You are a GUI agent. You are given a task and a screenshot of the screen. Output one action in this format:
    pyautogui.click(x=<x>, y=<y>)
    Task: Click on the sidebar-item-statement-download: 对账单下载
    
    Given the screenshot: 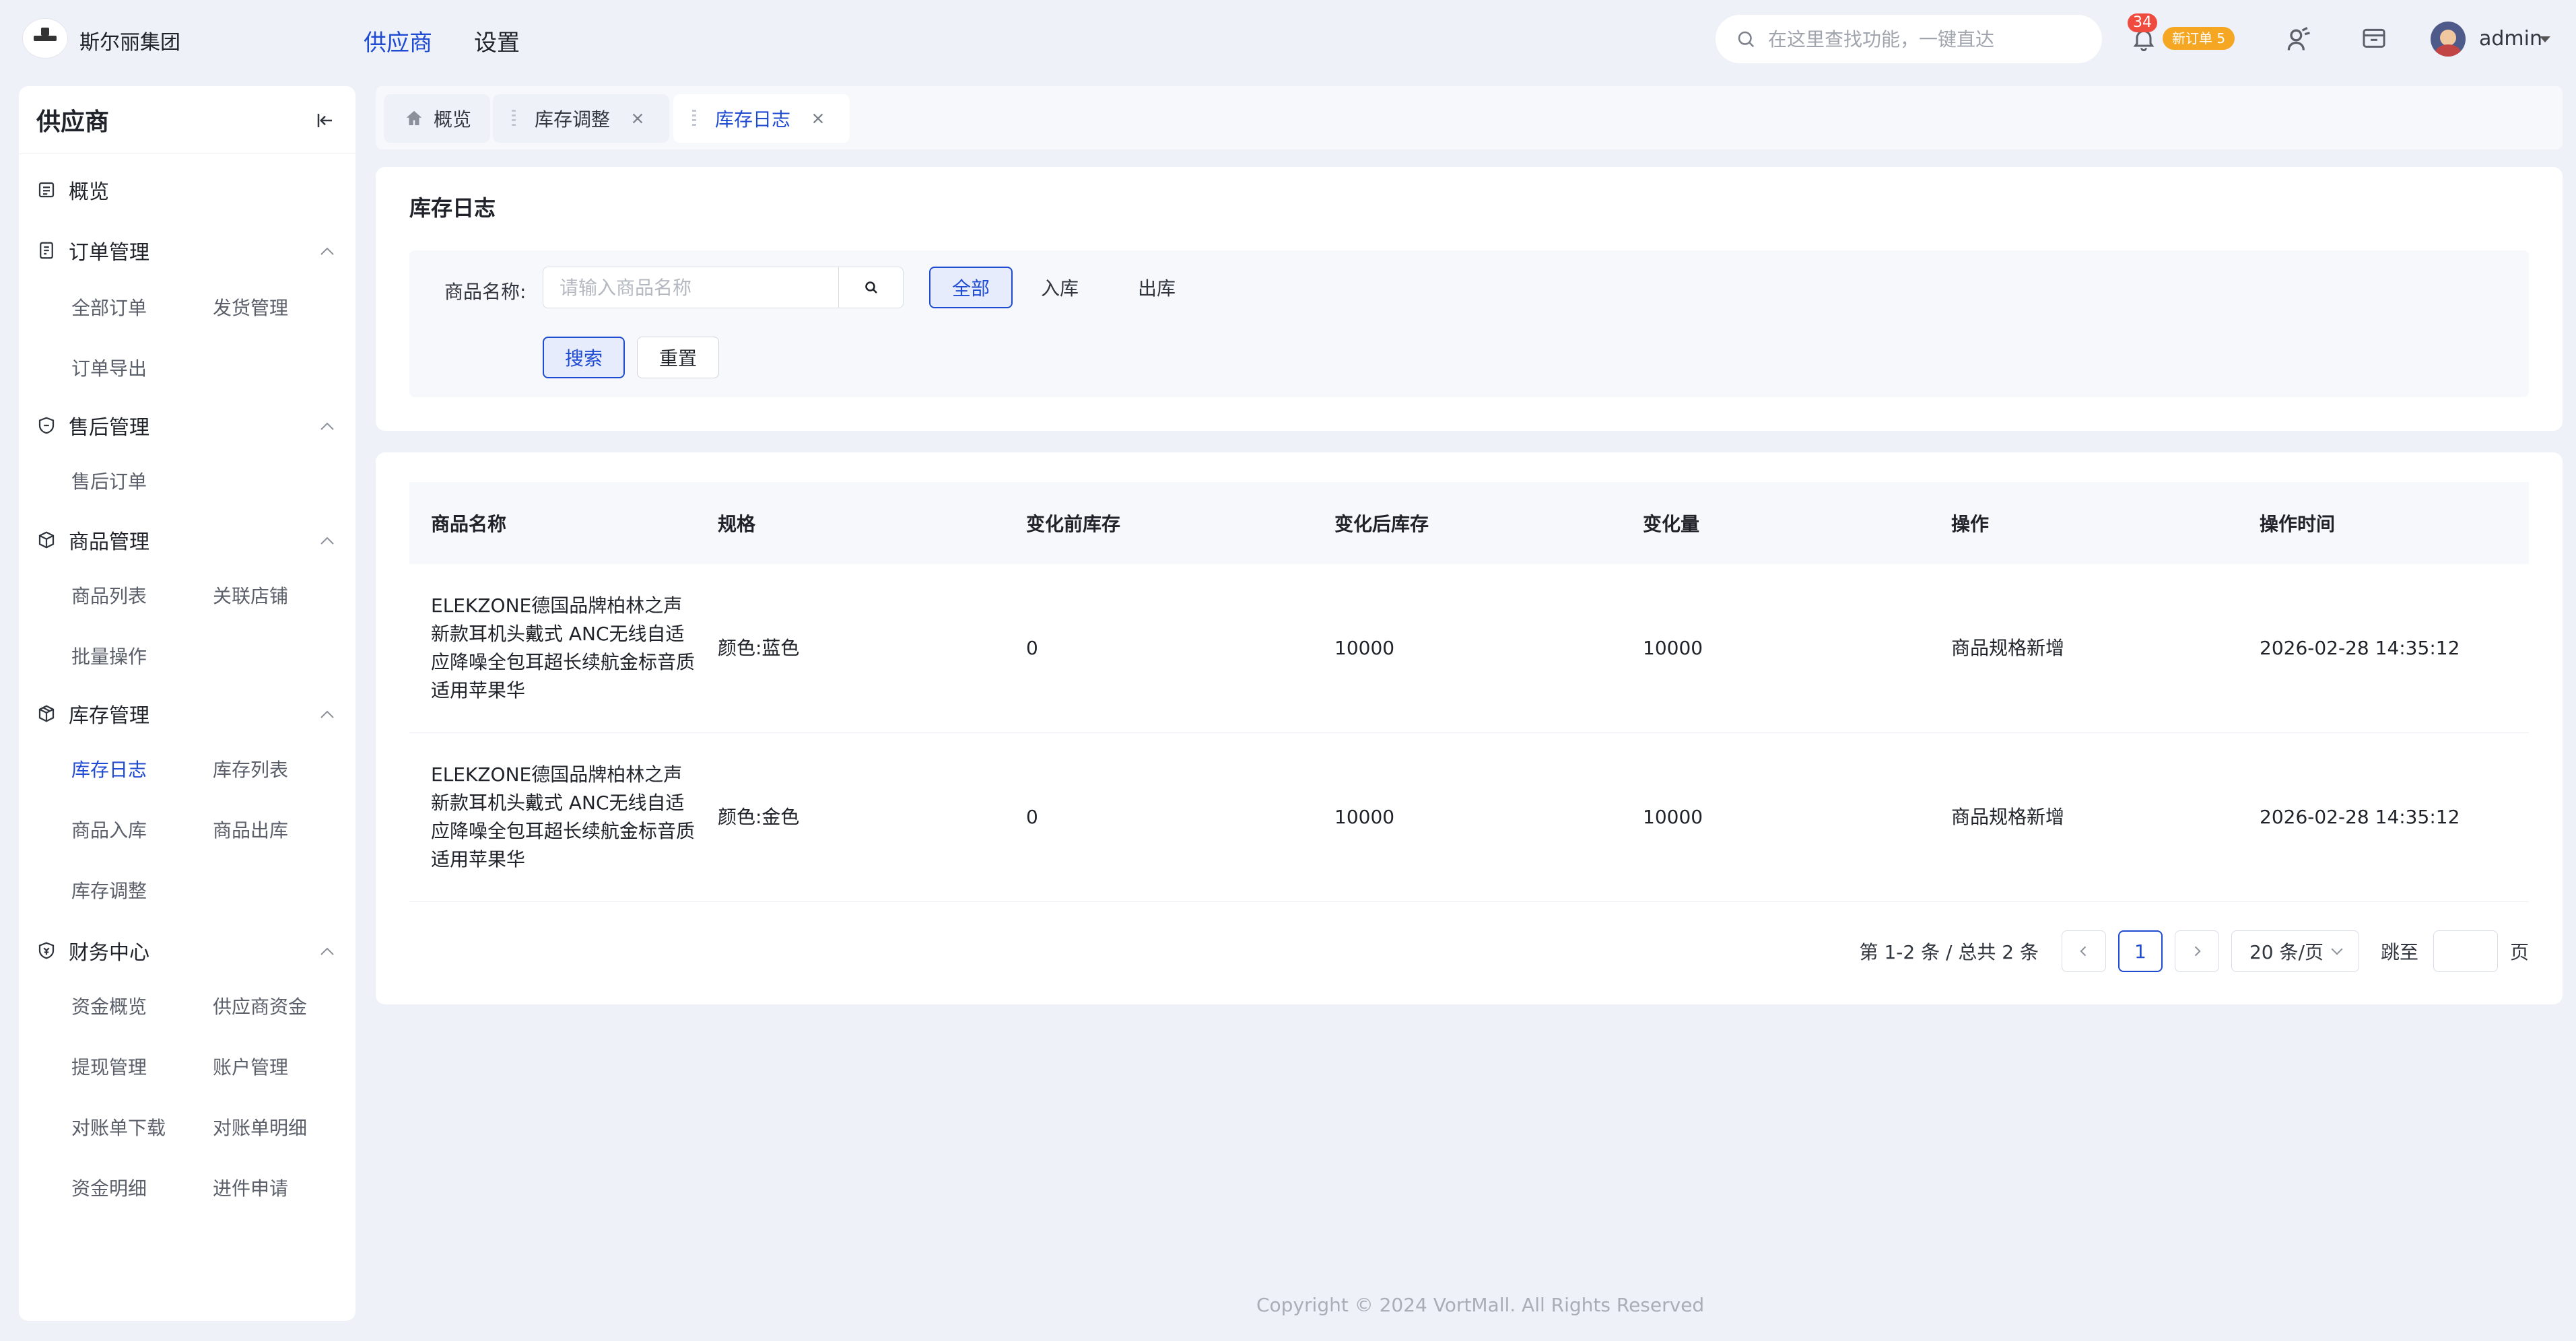 What is the action you would take?
    pyautogui.click(x=118, y=1126)
    